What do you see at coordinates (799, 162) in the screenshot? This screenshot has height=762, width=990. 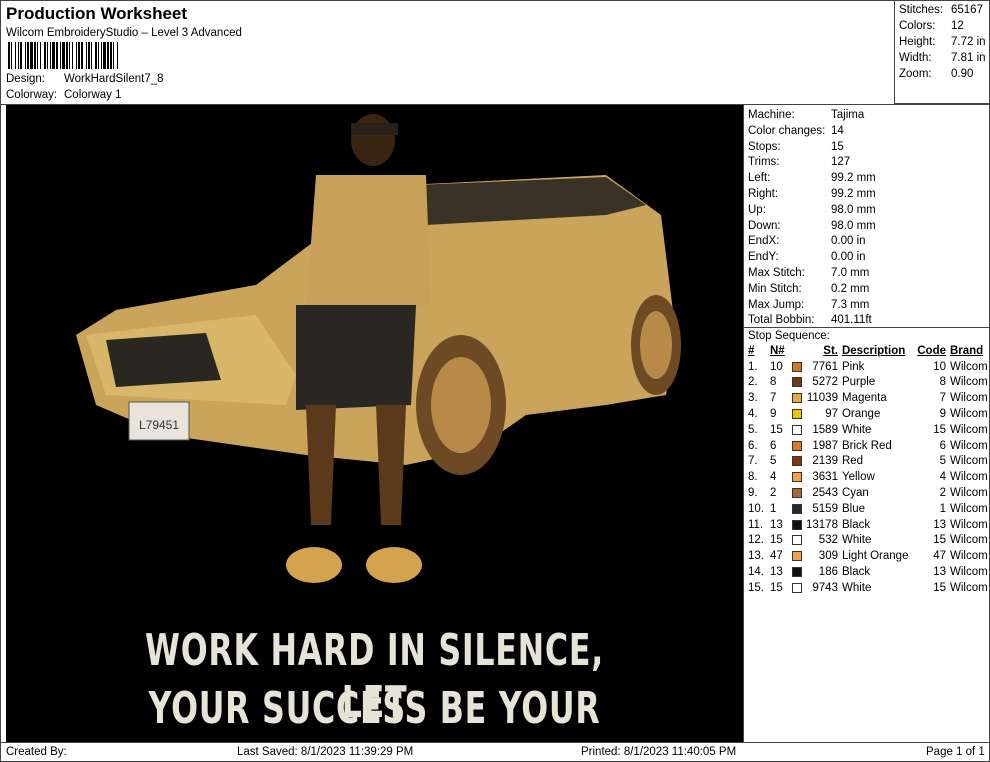 I see `machine-info-row: Trims: 127` at bounding box center [799, 162].